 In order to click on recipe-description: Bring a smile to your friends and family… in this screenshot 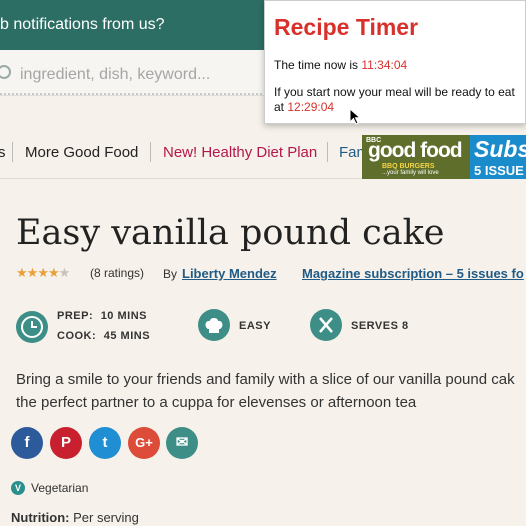, I will do `click(271, 391)`.